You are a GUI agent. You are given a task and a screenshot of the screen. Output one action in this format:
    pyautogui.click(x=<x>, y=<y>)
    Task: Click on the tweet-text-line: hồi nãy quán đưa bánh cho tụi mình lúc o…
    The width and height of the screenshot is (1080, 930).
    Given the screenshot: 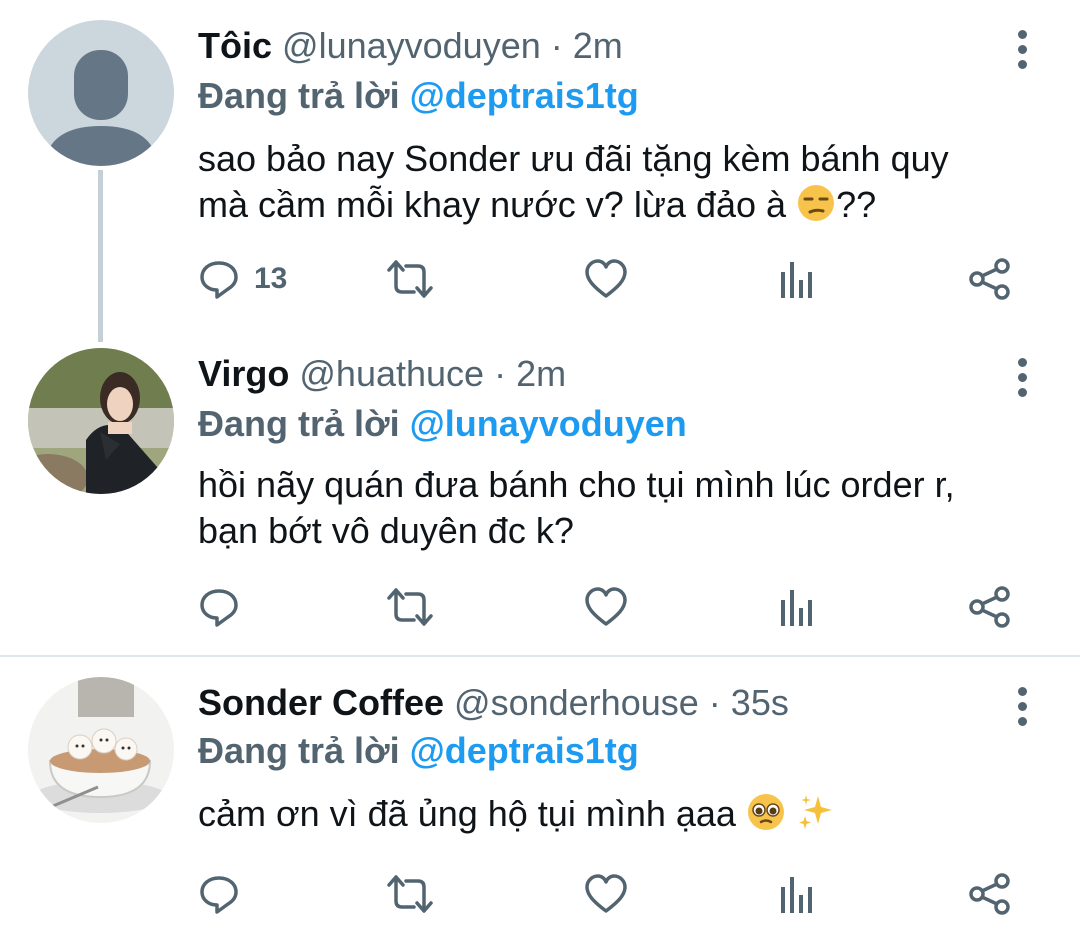 What is the action you would take?
    pyautogui.click(x=576, y=484)
    